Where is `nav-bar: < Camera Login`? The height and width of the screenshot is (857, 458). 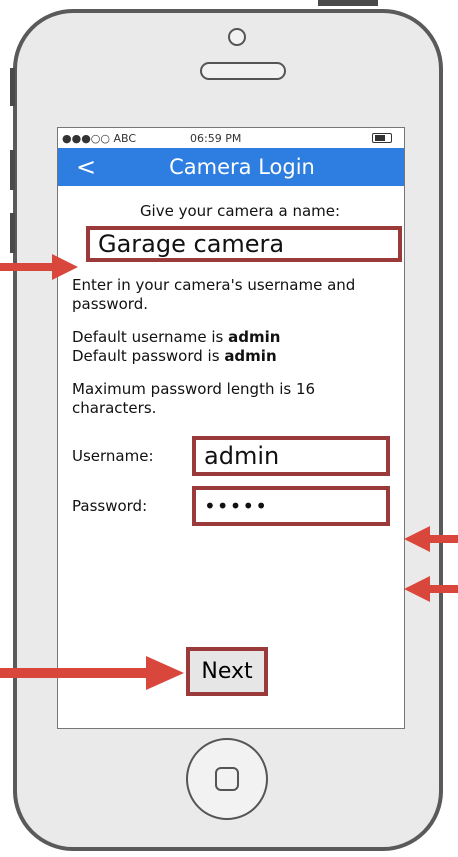
nav-bar: < Camera Login is located at coordinates (231, 167).